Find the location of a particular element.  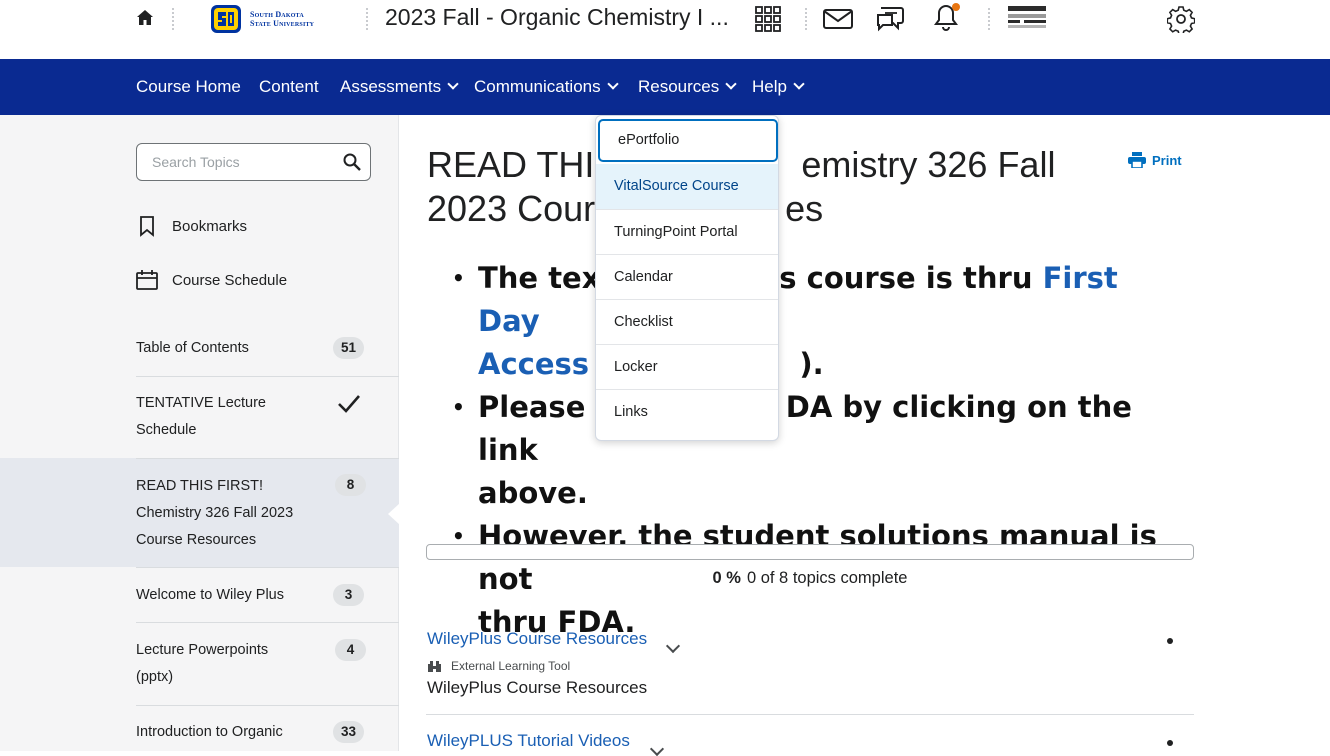

nav-label: Course Home is located at coordinates (188, 86).